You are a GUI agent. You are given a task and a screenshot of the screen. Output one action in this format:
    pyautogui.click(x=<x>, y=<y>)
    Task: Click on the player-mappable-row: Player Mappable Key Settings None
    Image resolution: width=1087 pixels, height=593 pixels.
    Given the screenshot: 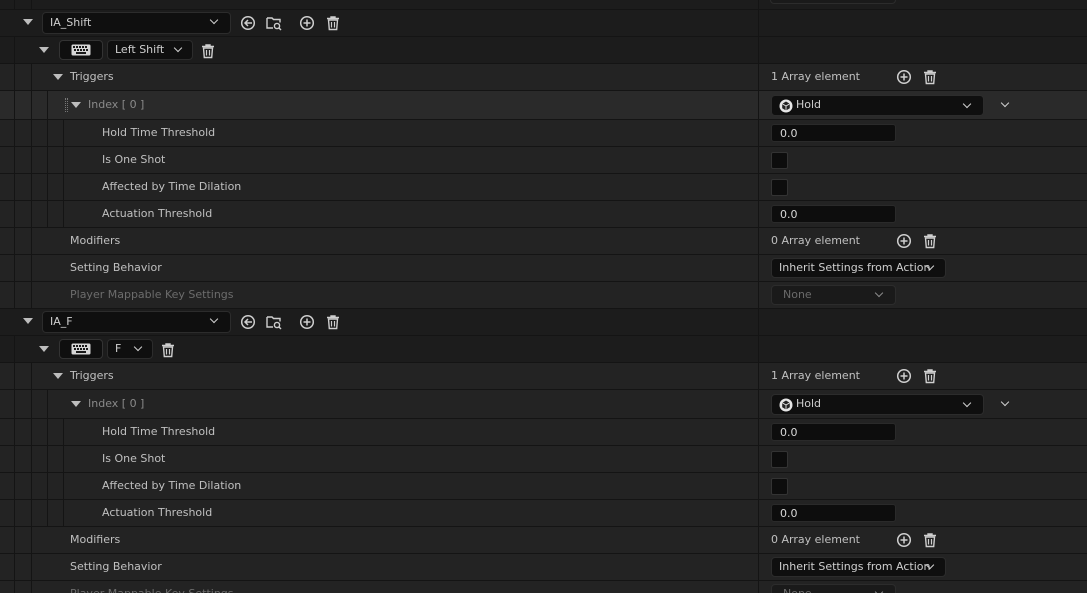 What is the action you would take?
    pyautogui.click(x=543, y=587)
    